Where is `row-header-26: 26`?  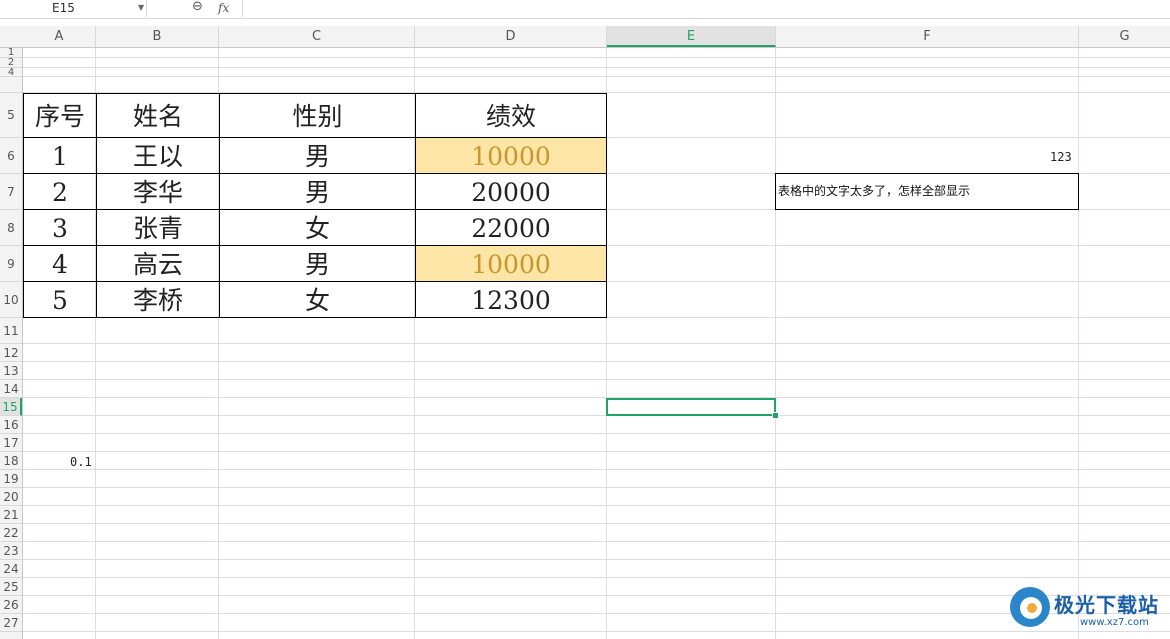 row-header-26: 26 is located at coordinates (11, 605).